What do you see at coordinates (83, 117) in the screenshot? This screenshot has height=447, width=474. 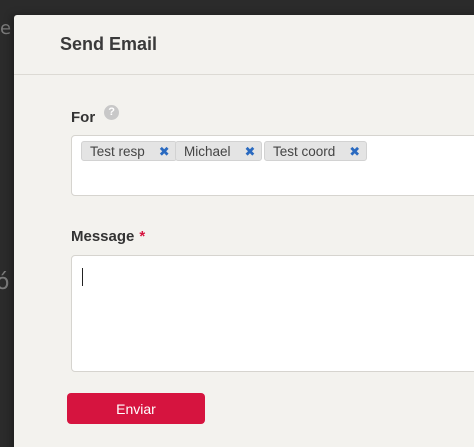 I see `for-label-text: For` at bounding box center [83, 117].